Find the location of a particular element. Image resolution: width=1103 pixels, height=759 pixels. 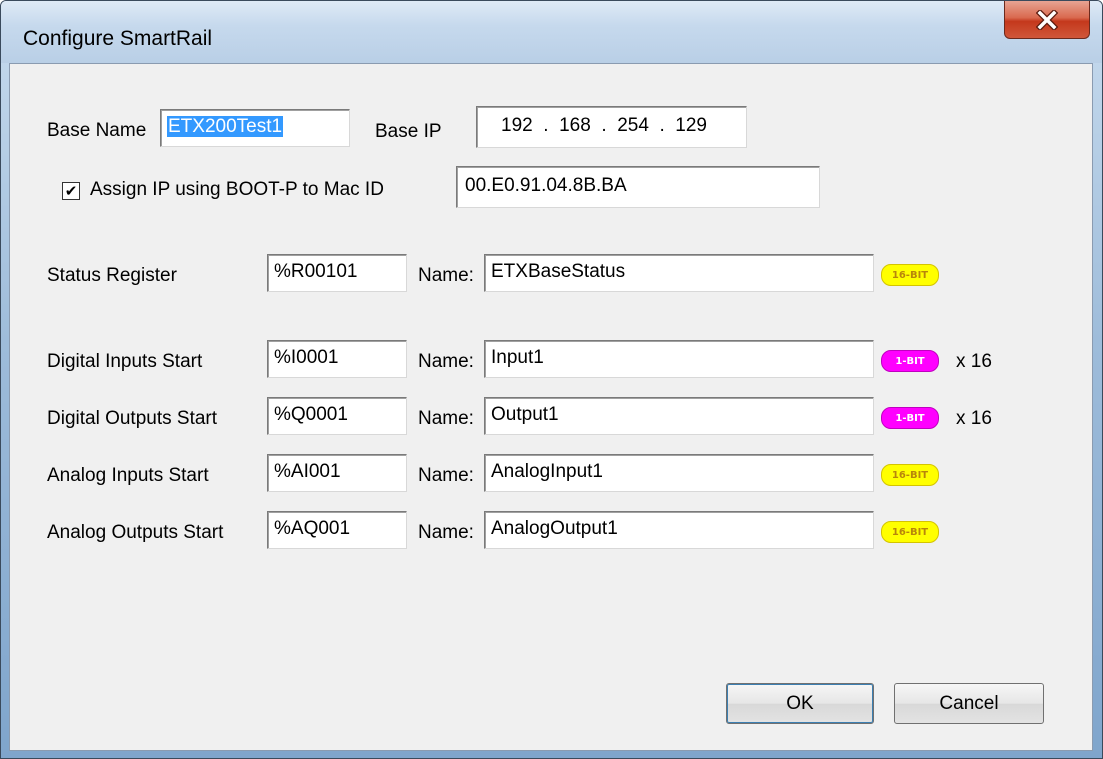

base-name-input: ETX200Test1 is located at coordinates (255, 128).